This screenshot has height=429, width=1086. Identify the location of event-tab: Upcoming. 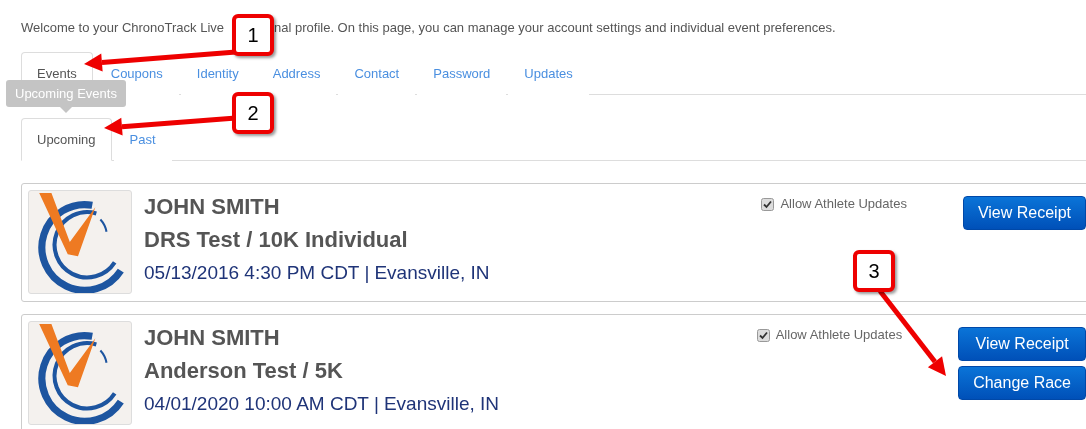
(66, 139).